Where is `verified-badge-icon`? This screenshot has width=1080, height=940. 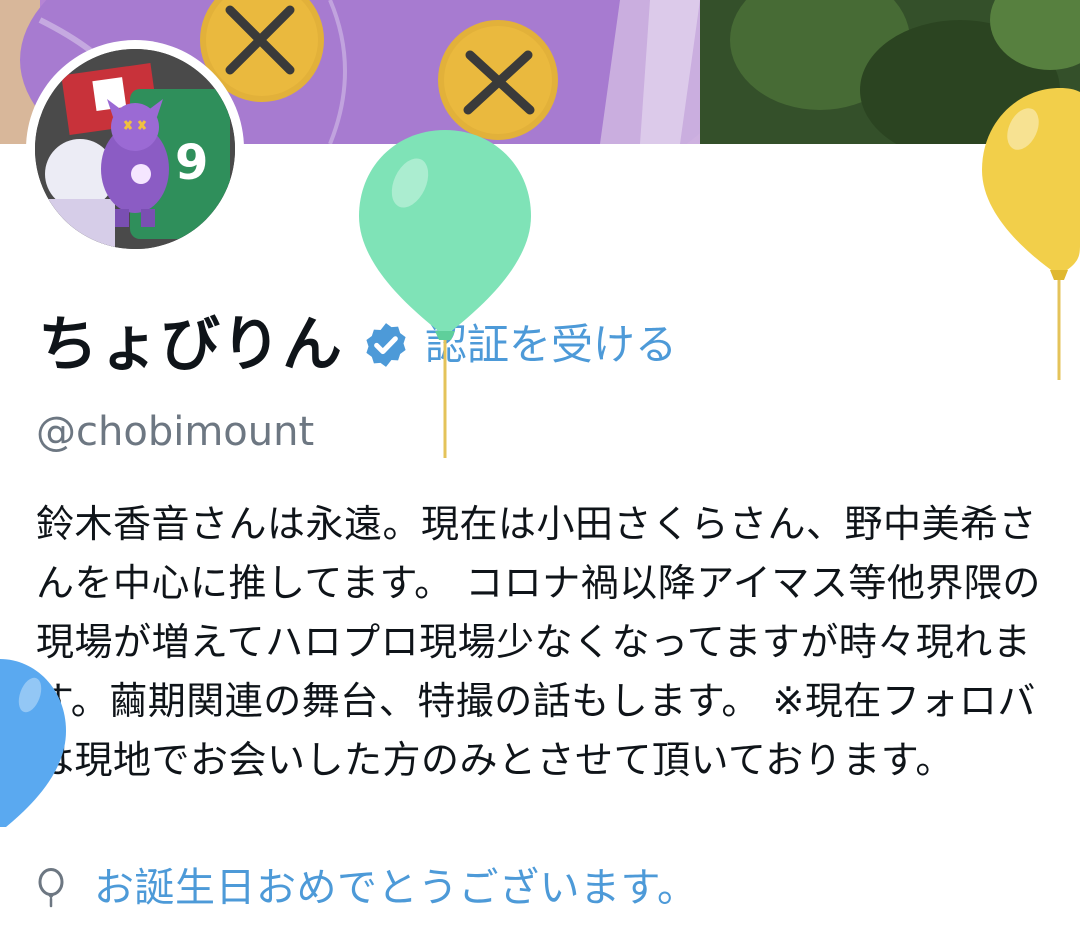
verified-badge-icon is located at coordinates (386, 345).